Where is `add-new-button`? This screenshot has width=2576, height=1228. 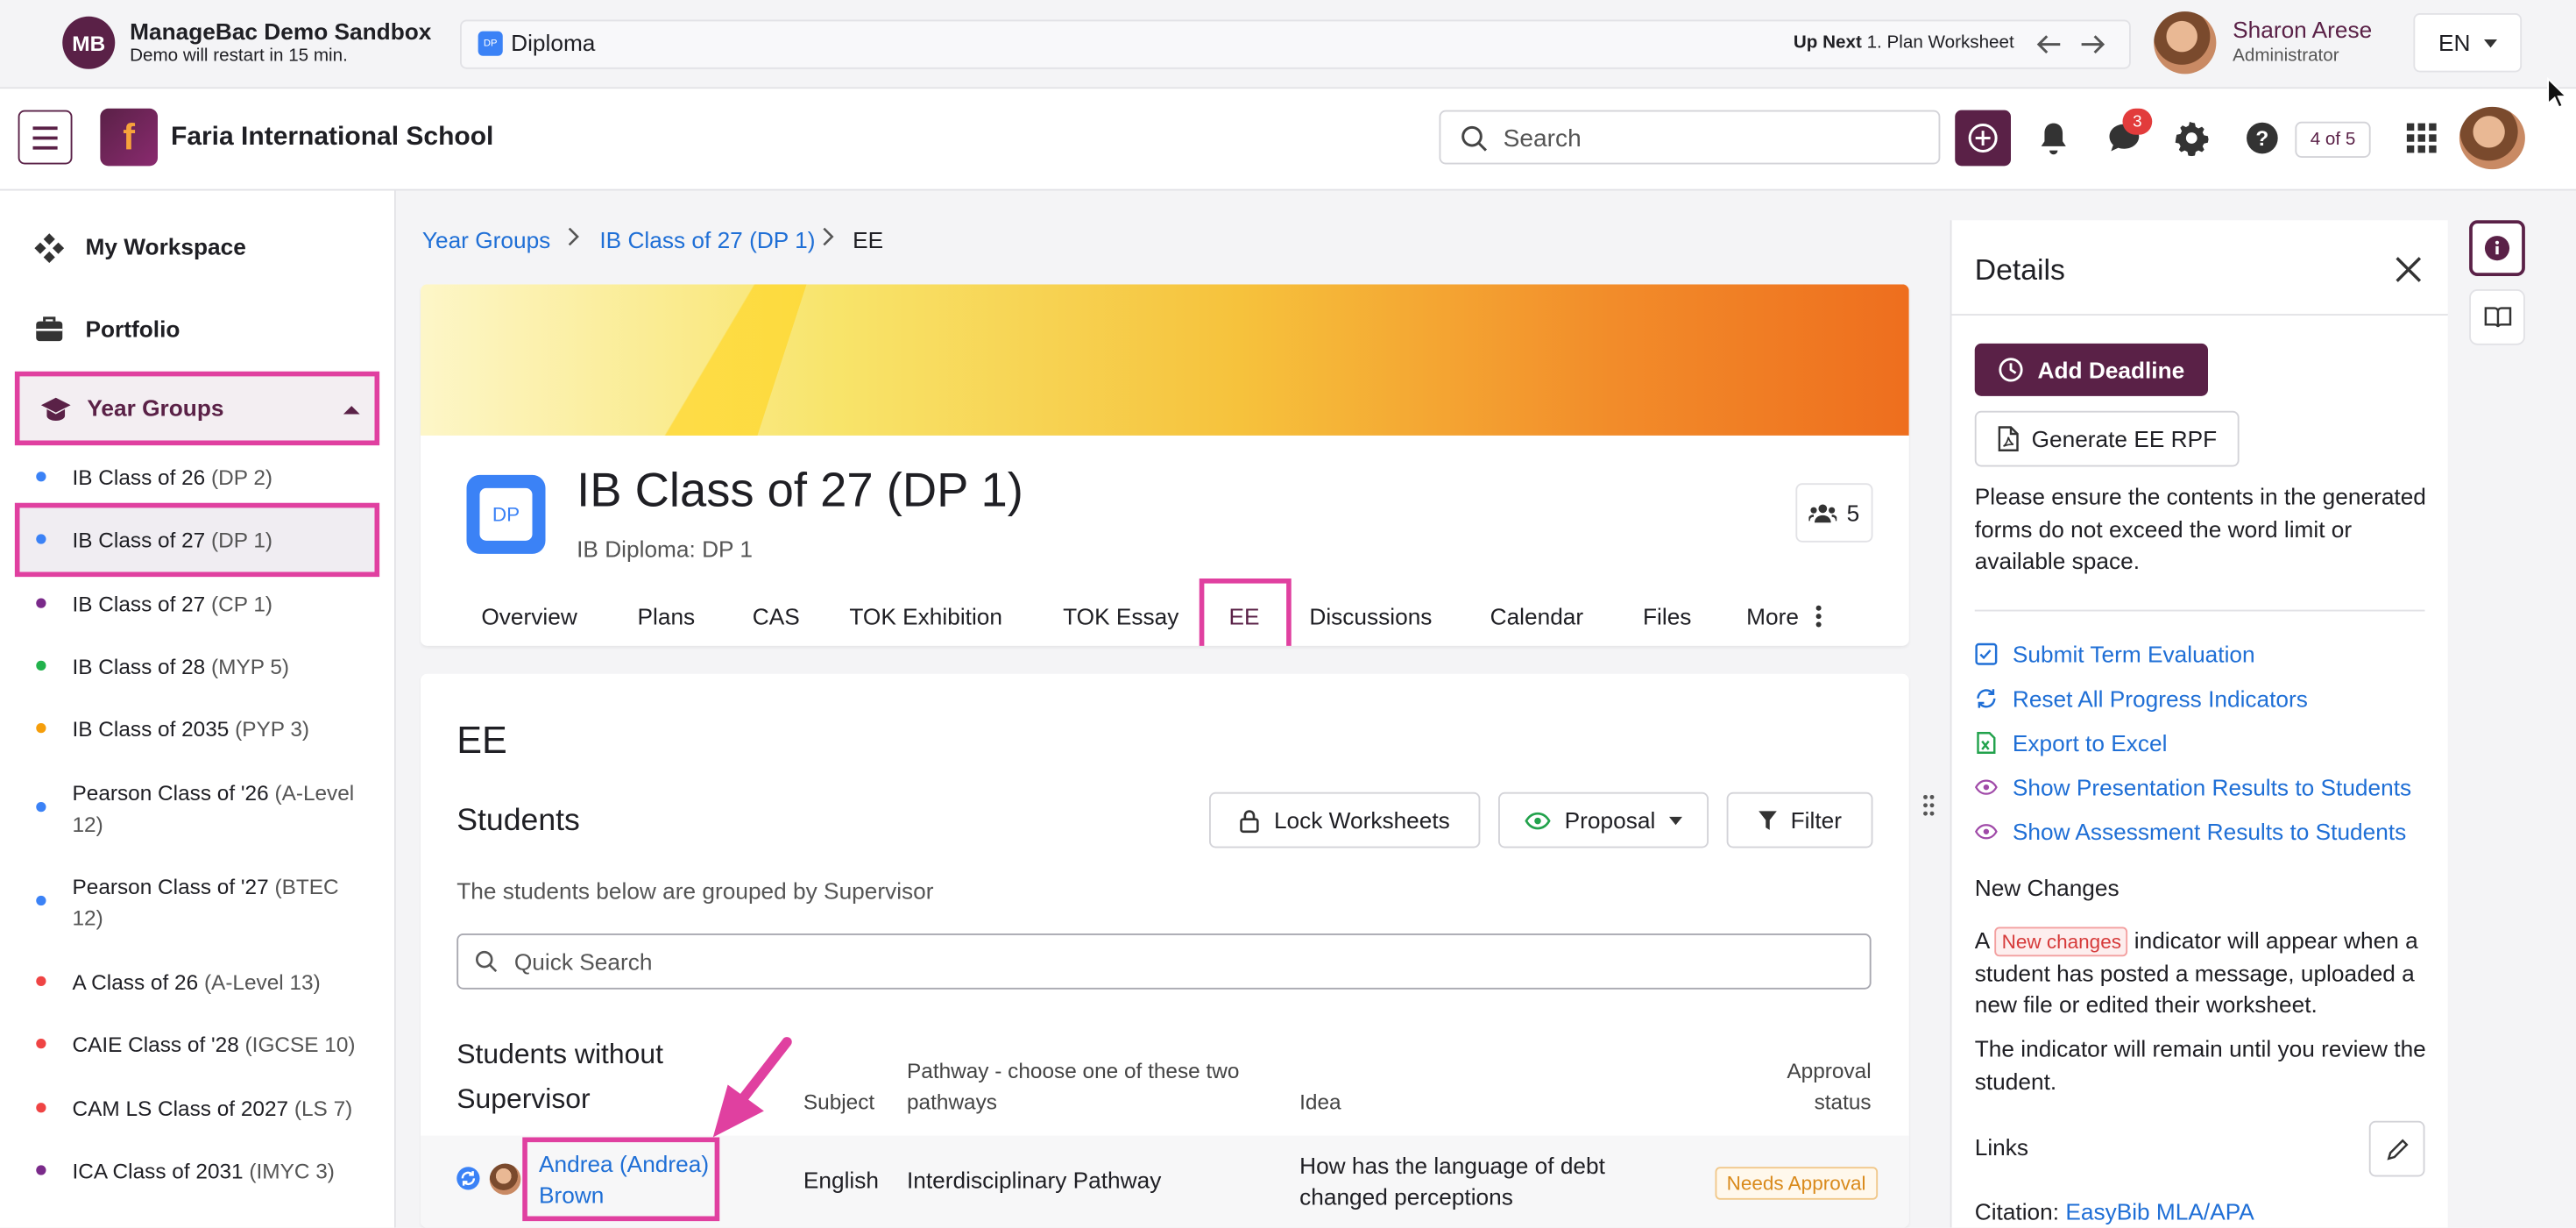
add-new-button is located at coordinates (1983, 138).